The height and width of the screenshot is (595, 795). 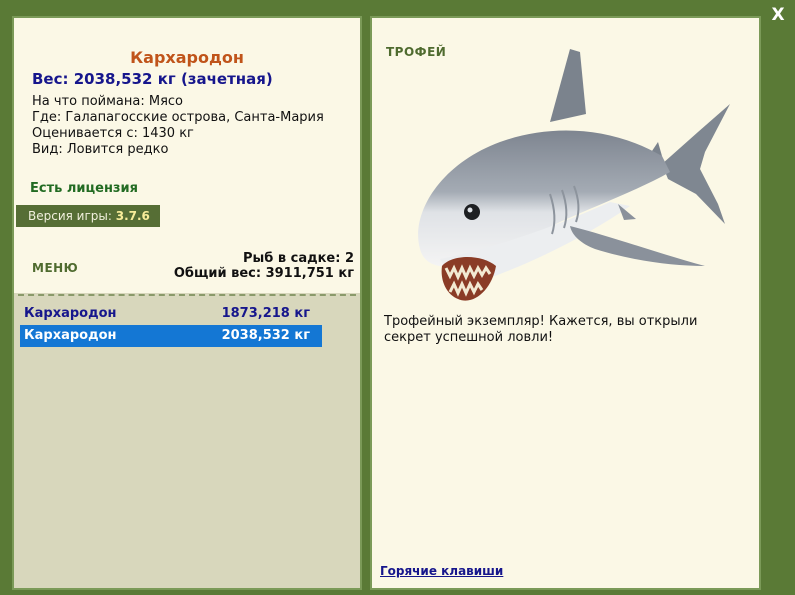 What do you see at coordinates (152, 79) in the screenshot?
I see `fish-weight: Вес: 2038,532 кг (зачетная)` at bounding box center [152, 79].